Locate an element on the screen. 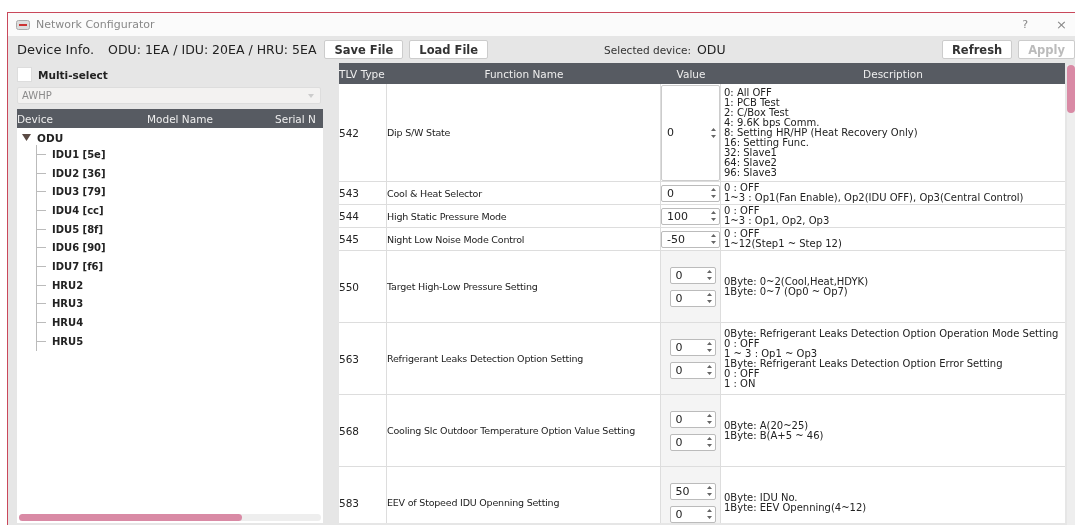 This screenshot has height=525, width=1075. tree-item: IDU7 [f6] is located at coordinates (78, 266).